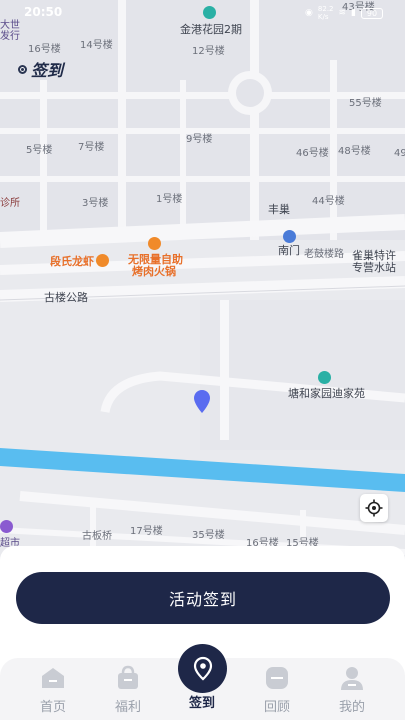 This screenshot has width=405, height=720. Describe the element at coordinates (328, 201) in the screenshot. I see `map-label-b44: 44号楼` at that location.